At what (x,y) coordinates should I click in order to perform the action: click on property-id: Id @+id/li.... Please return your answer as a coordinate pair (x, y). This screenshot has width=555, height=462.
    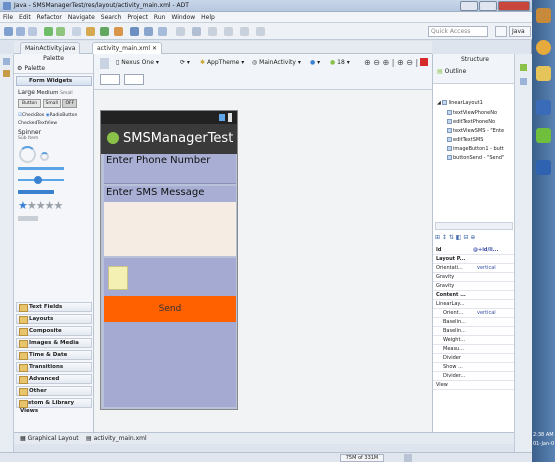
    Looking at the image, I should click on (474, 250).